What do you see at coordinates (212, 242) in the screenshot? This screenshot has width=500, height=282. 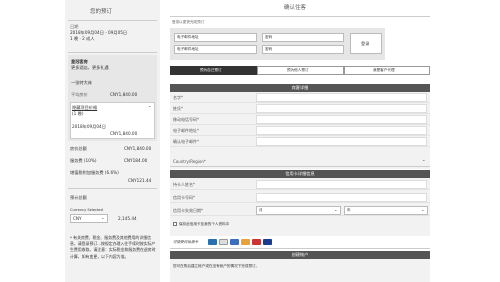 I see `amex-card-icon` at bounding box center [212, 242].